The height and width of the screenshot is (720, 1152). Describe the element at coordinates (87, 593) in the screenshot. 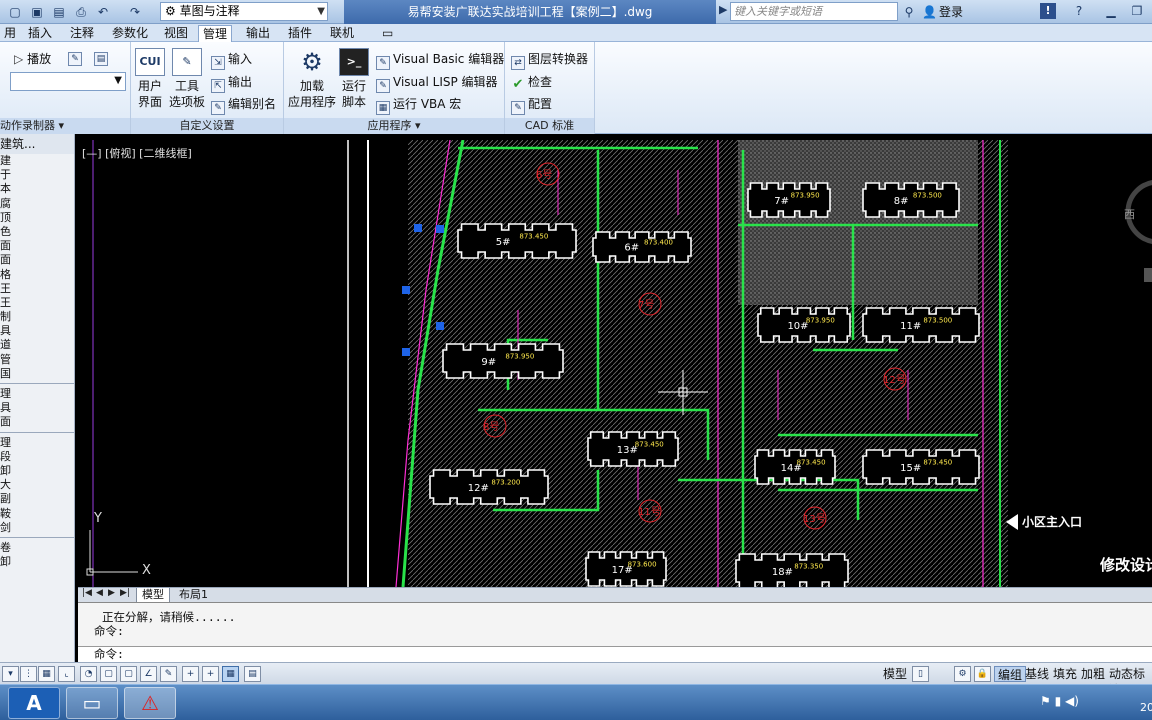

I see `first-tab-icon: |◀` at that location.